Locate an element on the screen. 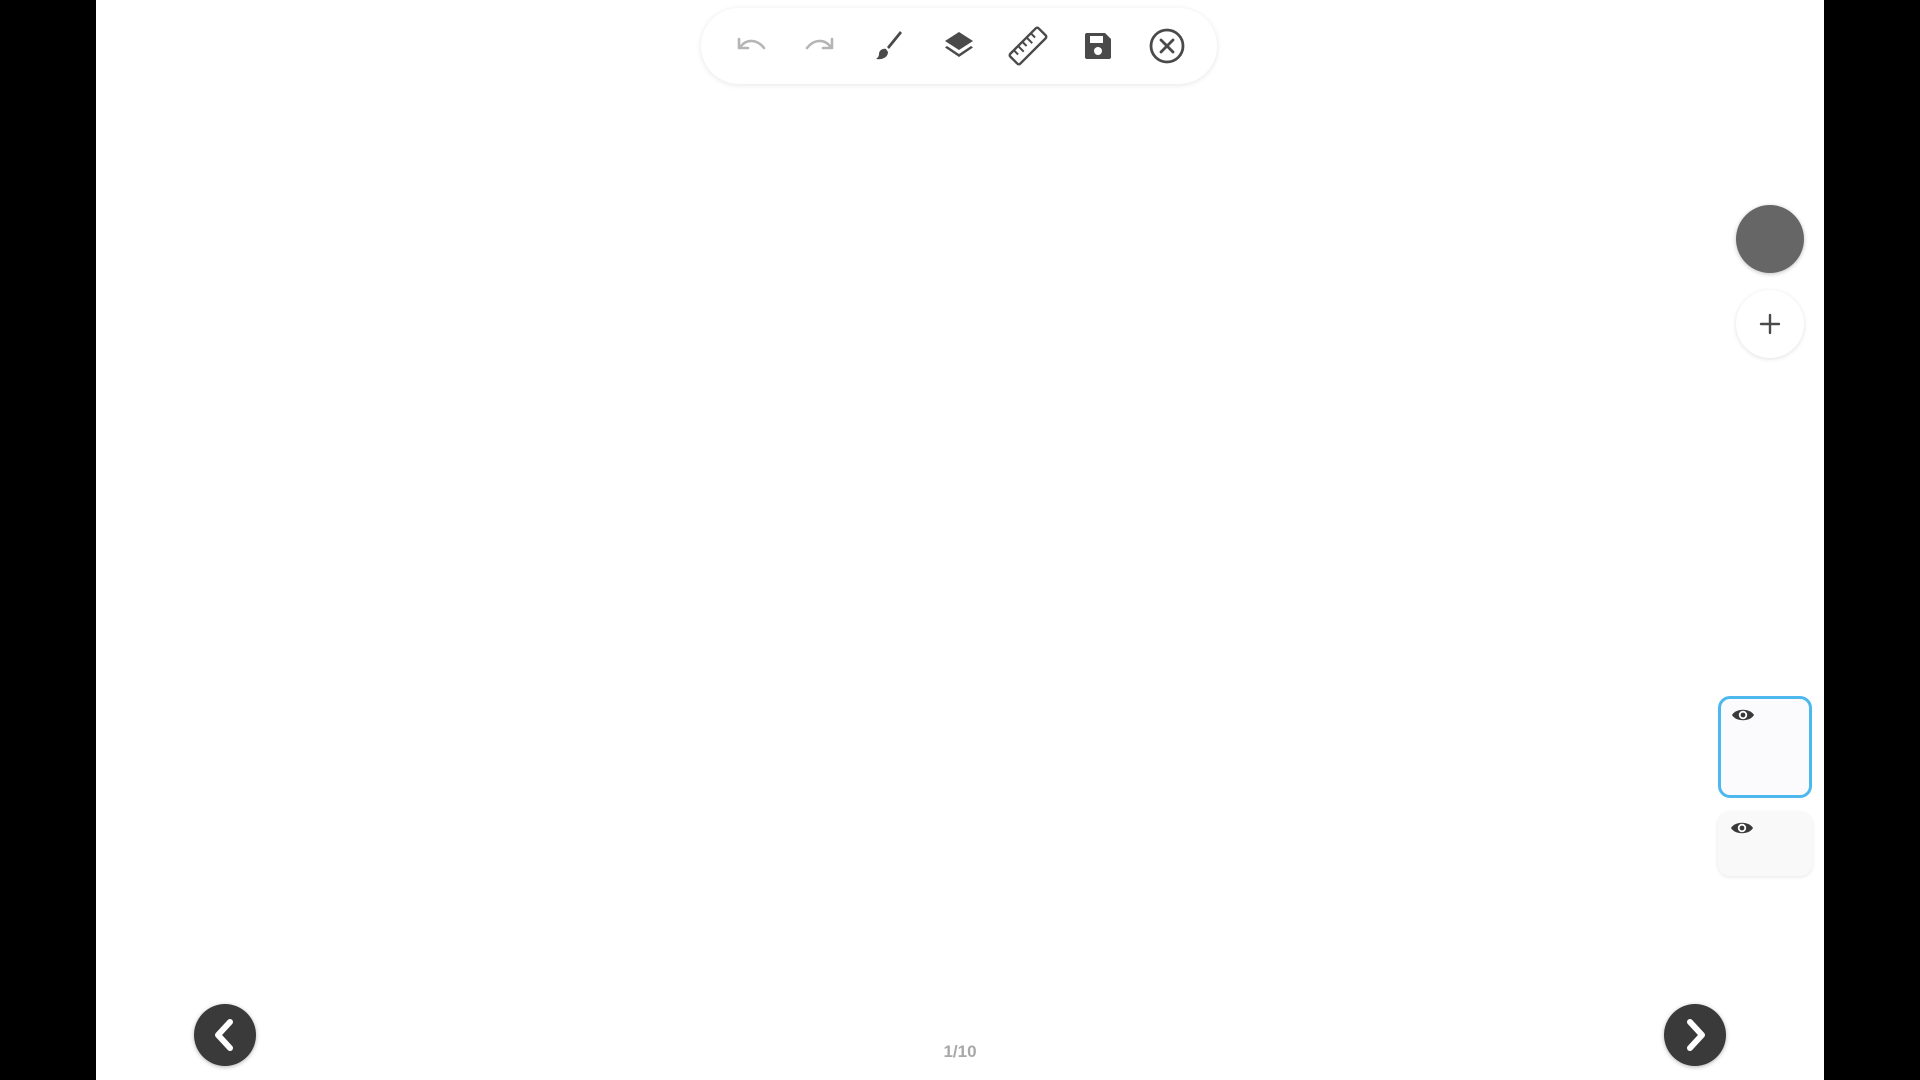 This screenshot has width=1920, height=1080. chevron-right-icon is located at coordinates (1696, 1035).